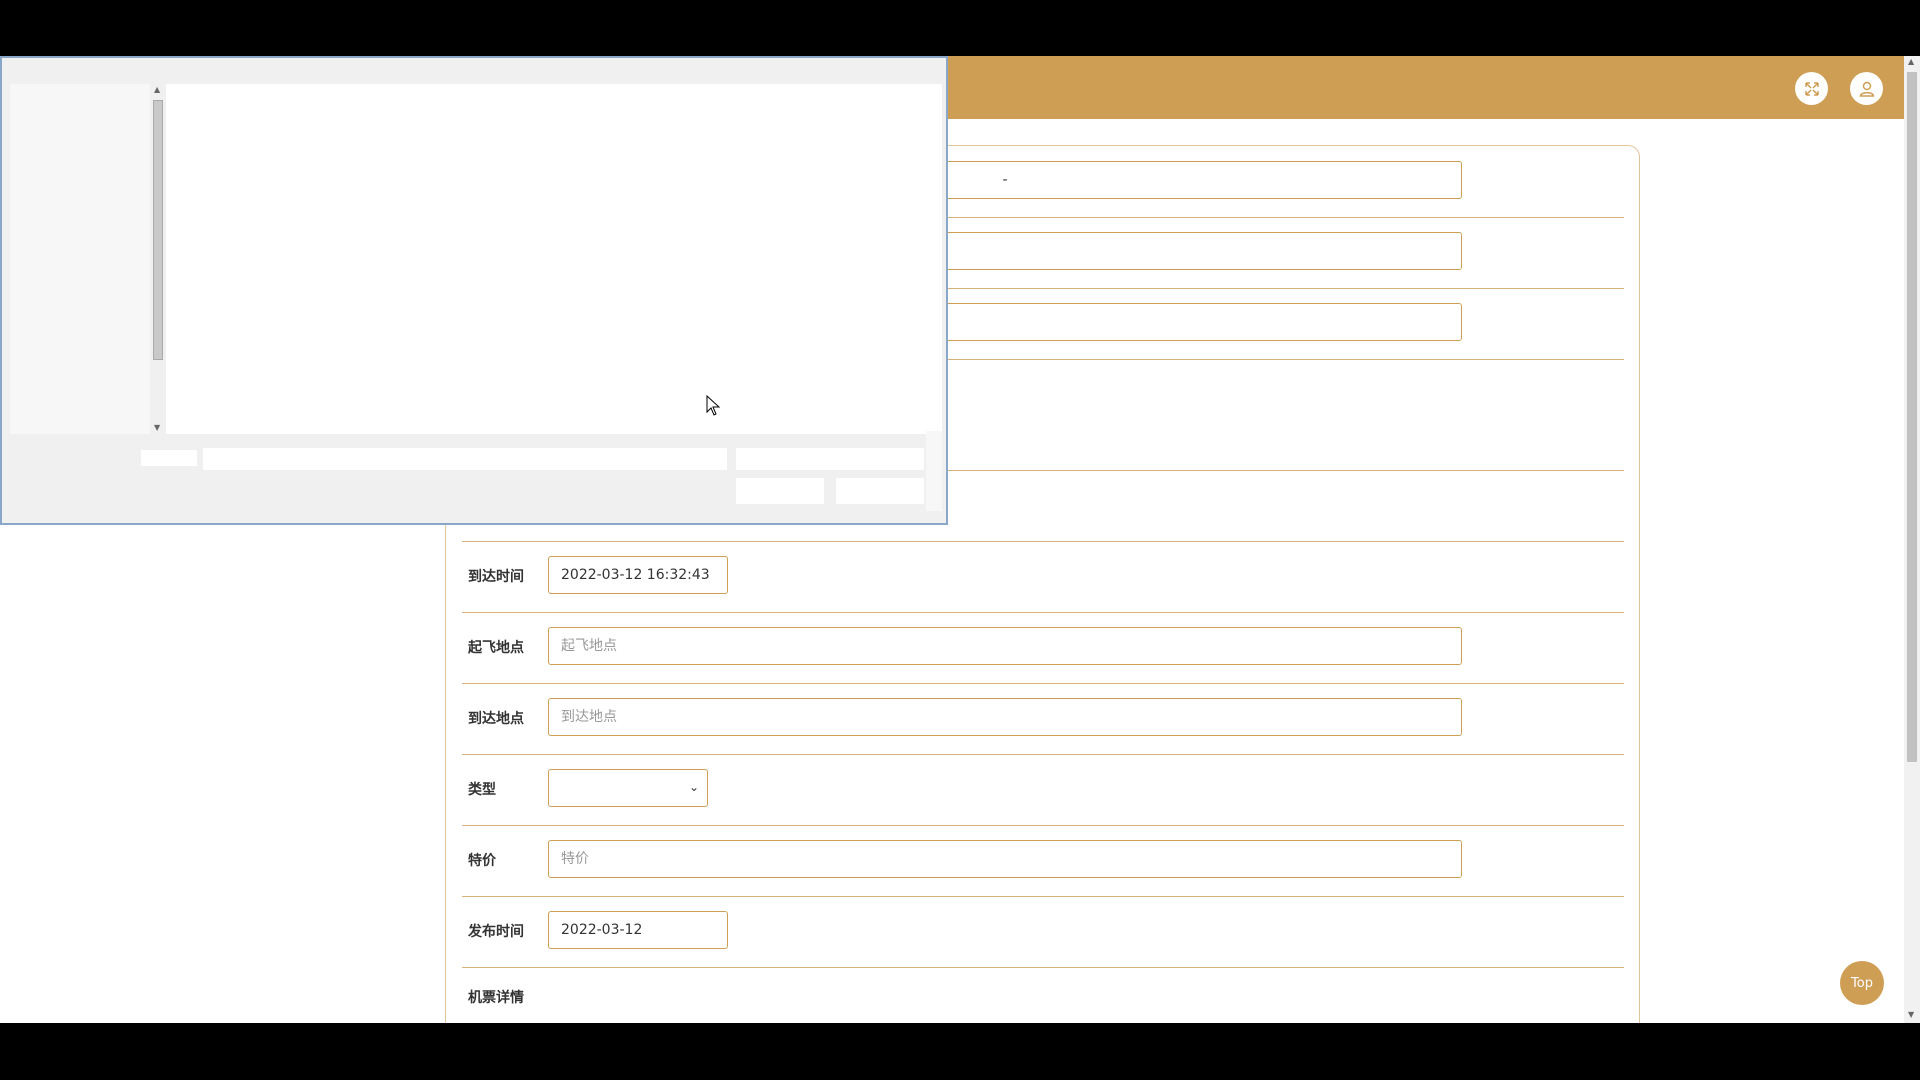 The height and width of the screenshot is (1080, 1920). What do you see at coordinates (496, 719) in the screenshot?
I see `arrival-place-label: 到达地点` at bounding box center [496, 719].